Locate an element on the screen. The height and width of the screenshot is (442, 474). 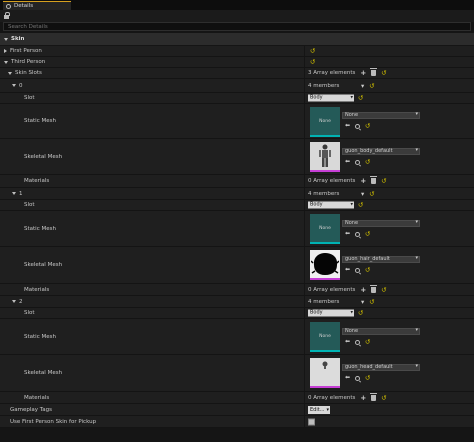
gameplay-tags-label: Gameplay Tags is located at coordinates (31, 409).